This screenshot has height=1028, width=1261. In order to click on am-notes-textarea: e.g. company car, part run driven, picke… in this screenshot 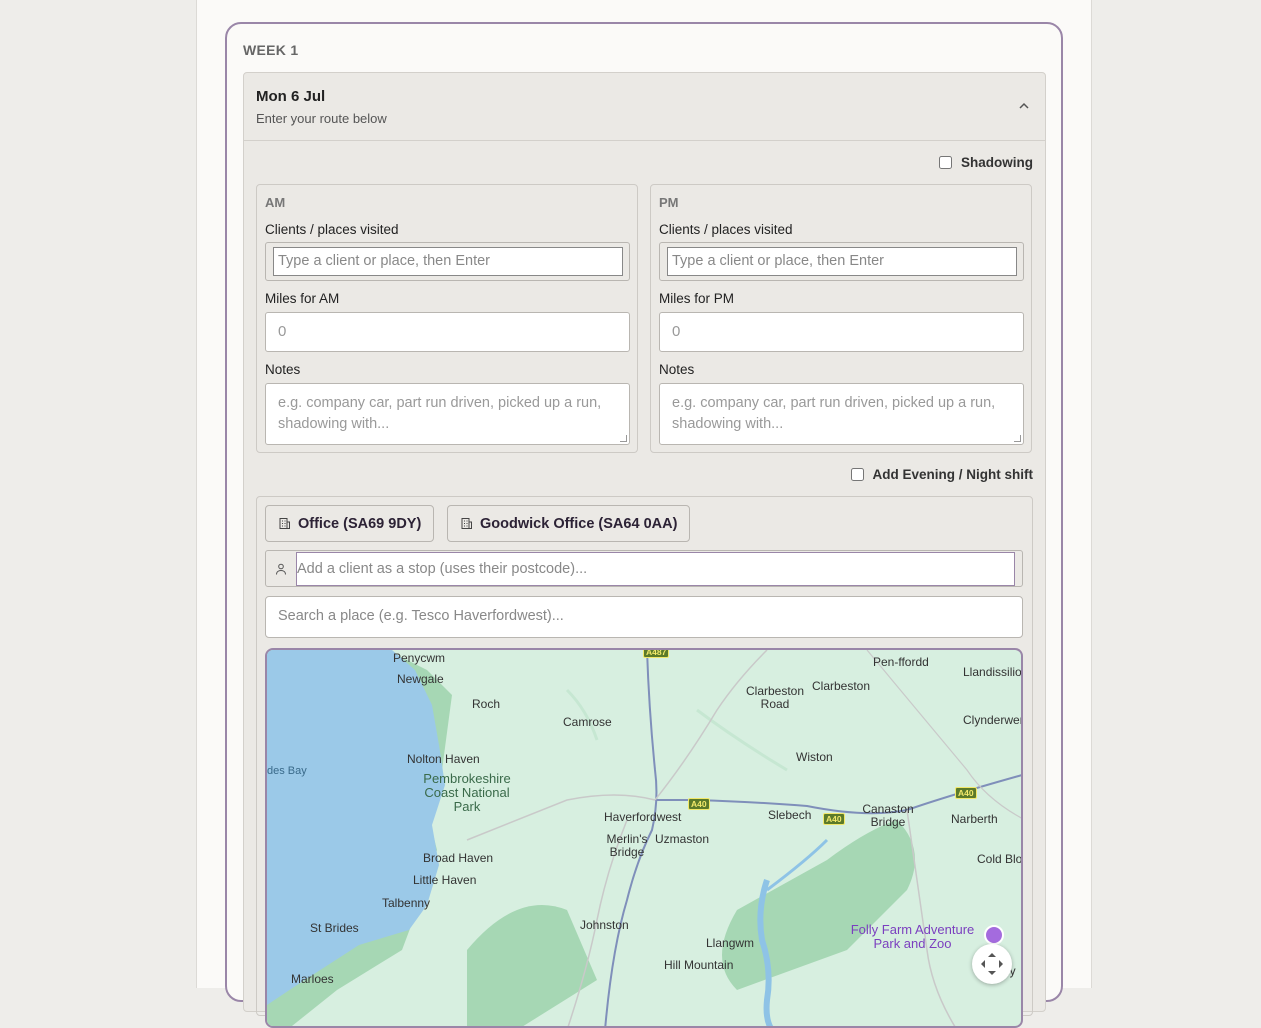, I will do `click(447, 414)`.